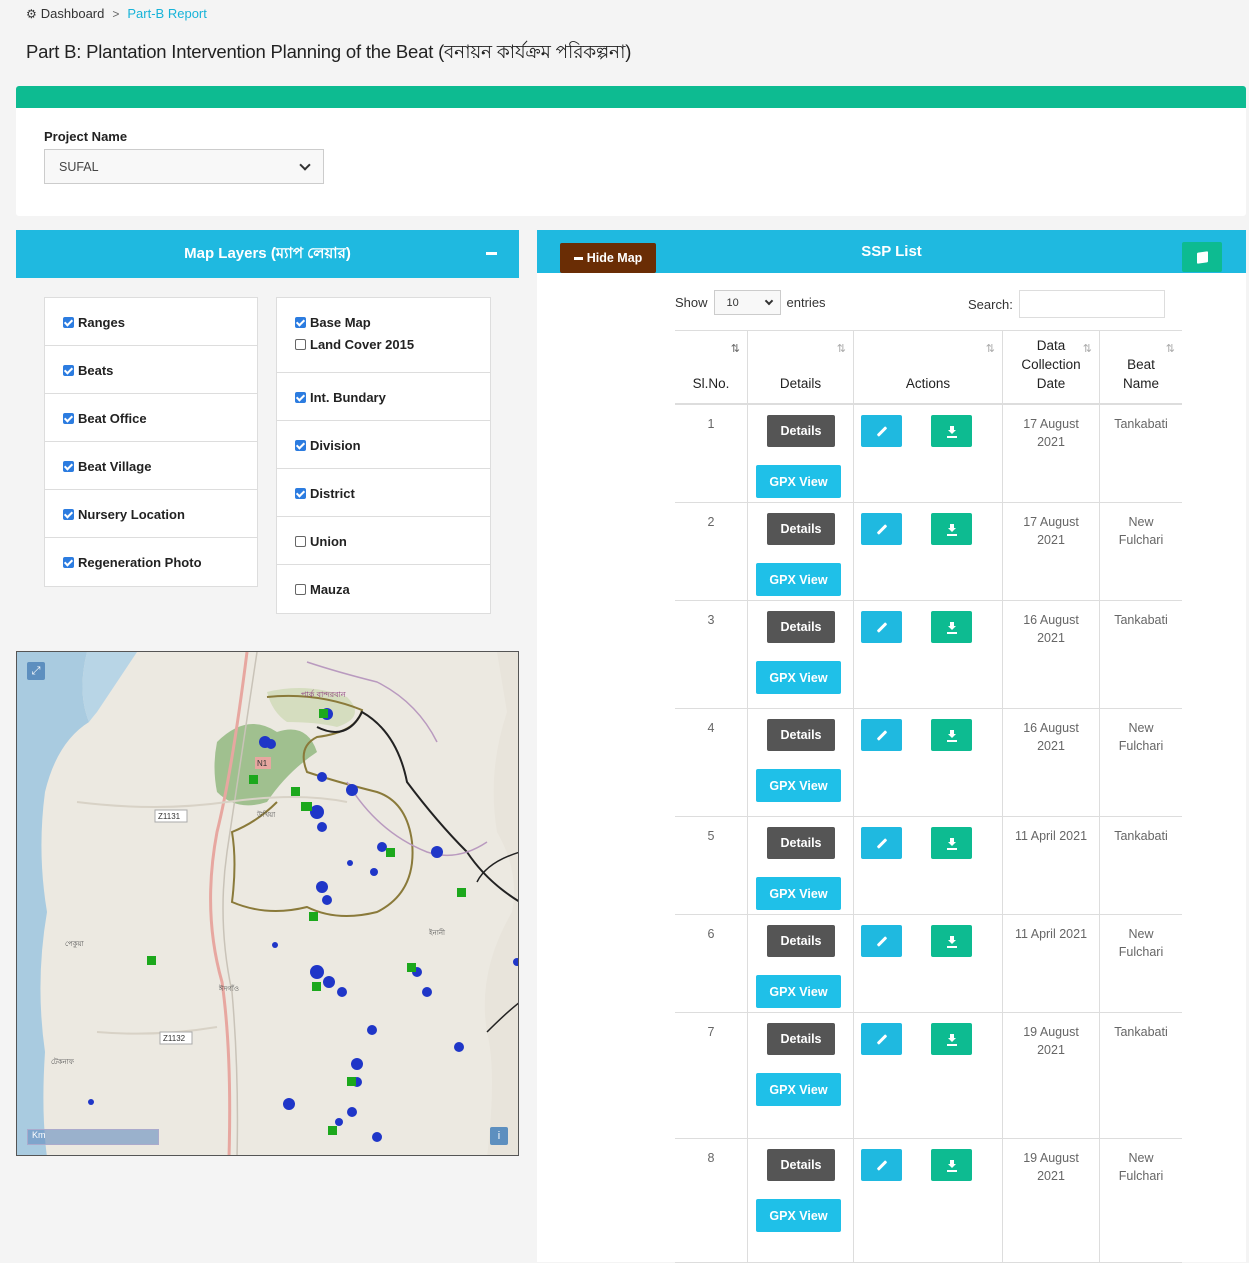 The height and width of the screenshot is (1263, 1249). I want to click on hide-map-label: Hide Map, so click(614, 258).